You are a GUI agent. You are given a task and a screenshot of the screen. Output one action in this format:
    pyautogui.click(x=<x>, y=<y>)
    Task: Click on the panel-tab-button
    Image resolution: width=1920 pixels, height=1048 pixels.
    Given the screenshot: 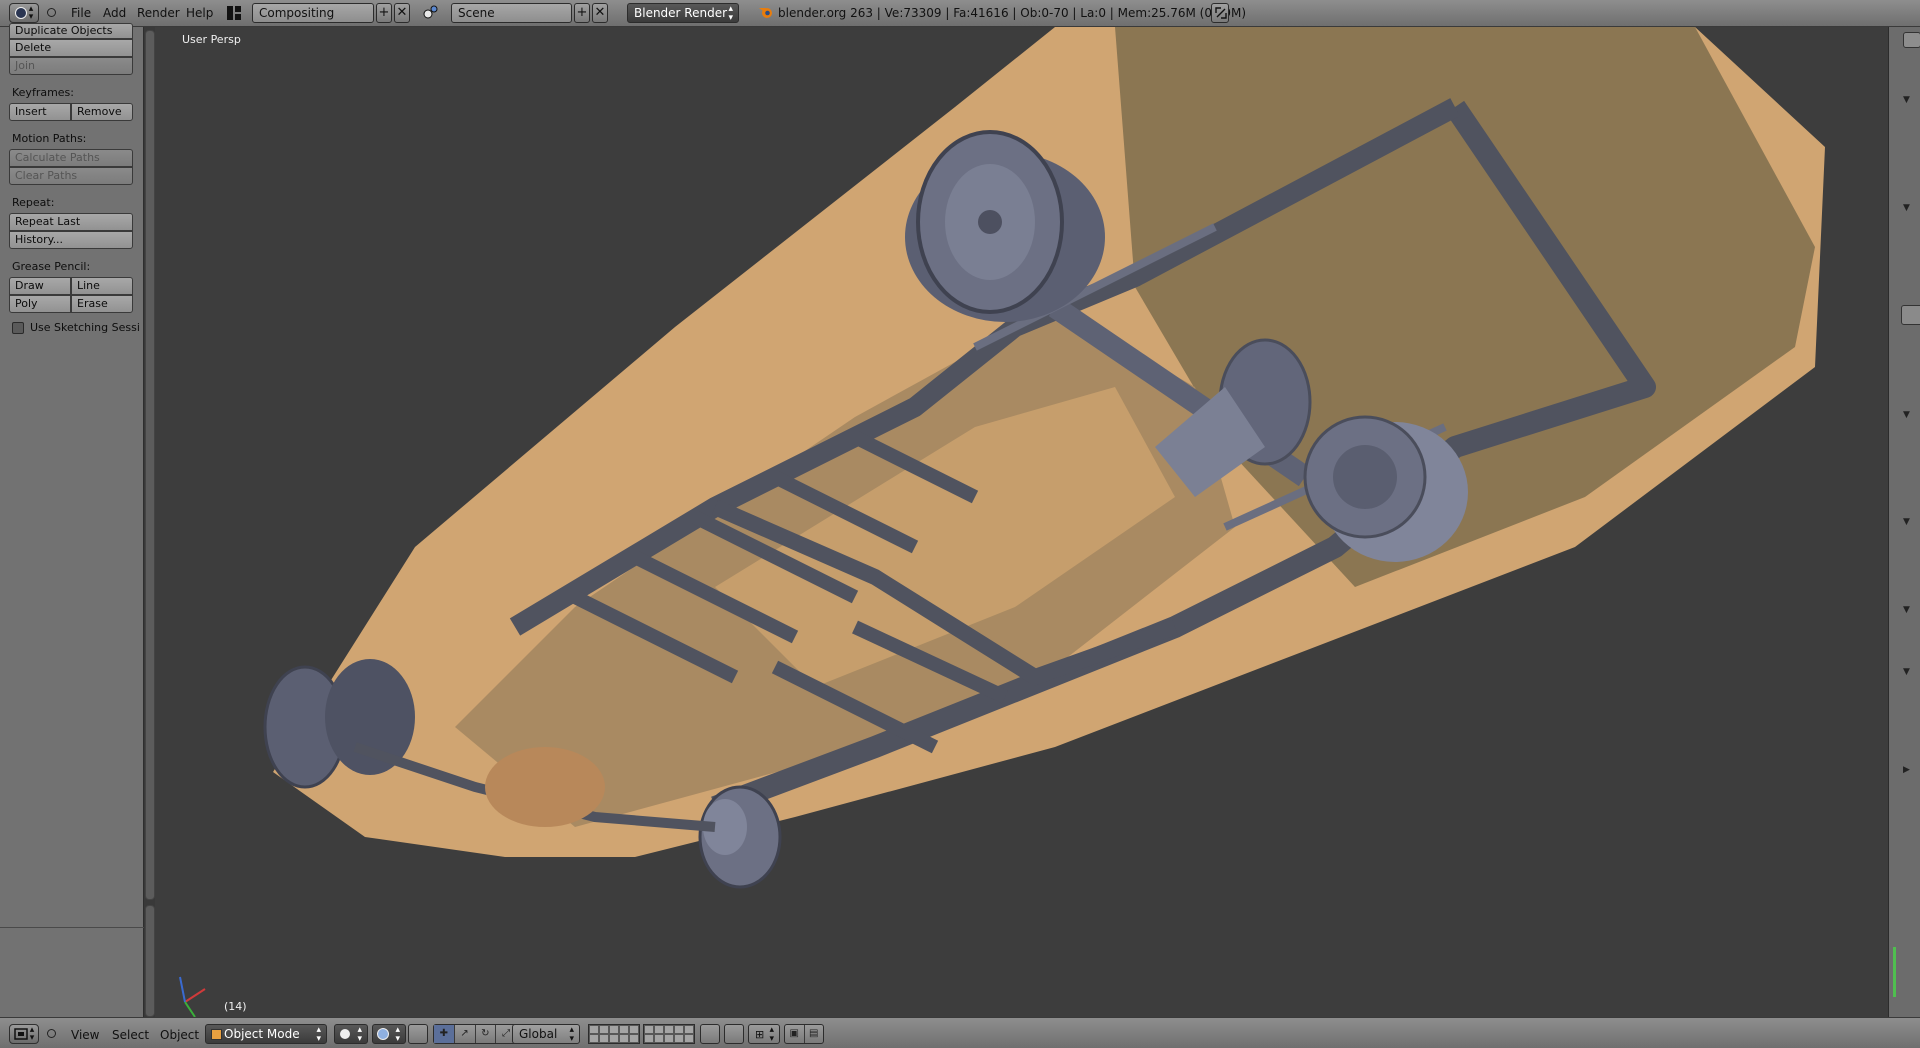 What is the action you would take?
    pyautogui.click(x=1910, y=315)
    